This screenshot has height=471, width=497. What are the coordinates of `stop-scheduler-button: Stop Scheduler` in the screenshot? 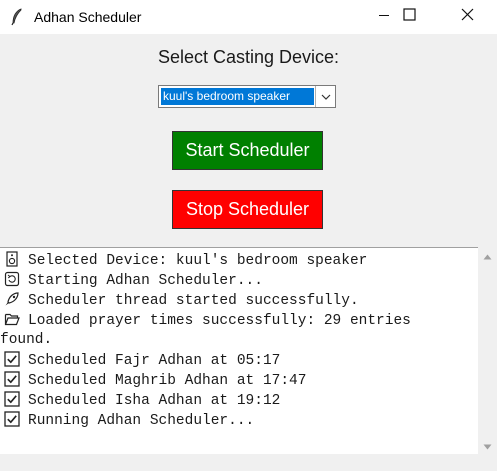 It's located at (247, 209).